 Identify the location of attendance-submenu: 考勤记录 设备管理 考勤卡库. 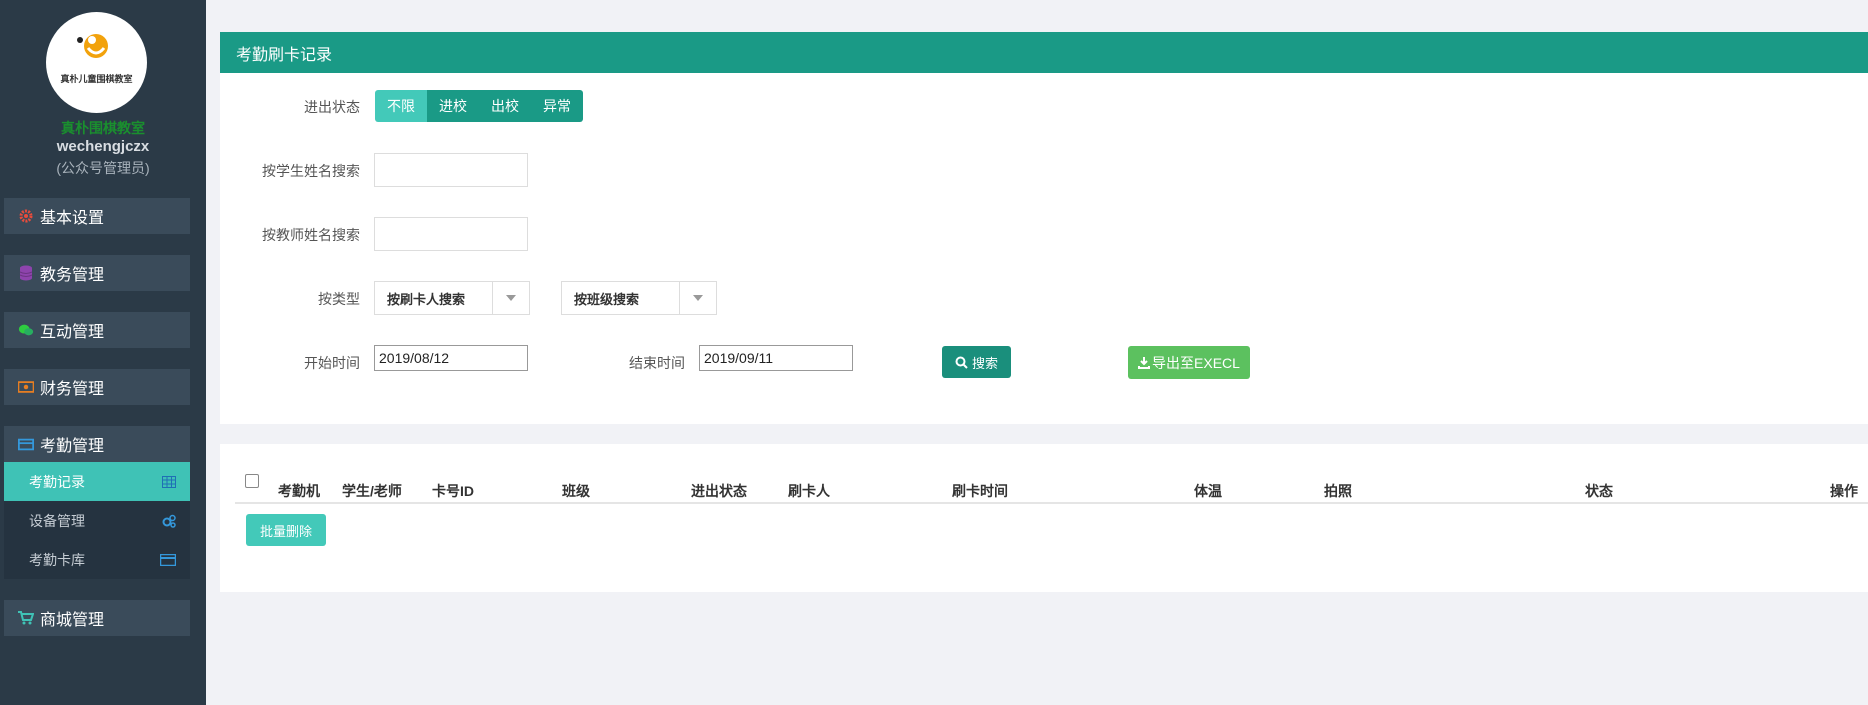
(97, 520).